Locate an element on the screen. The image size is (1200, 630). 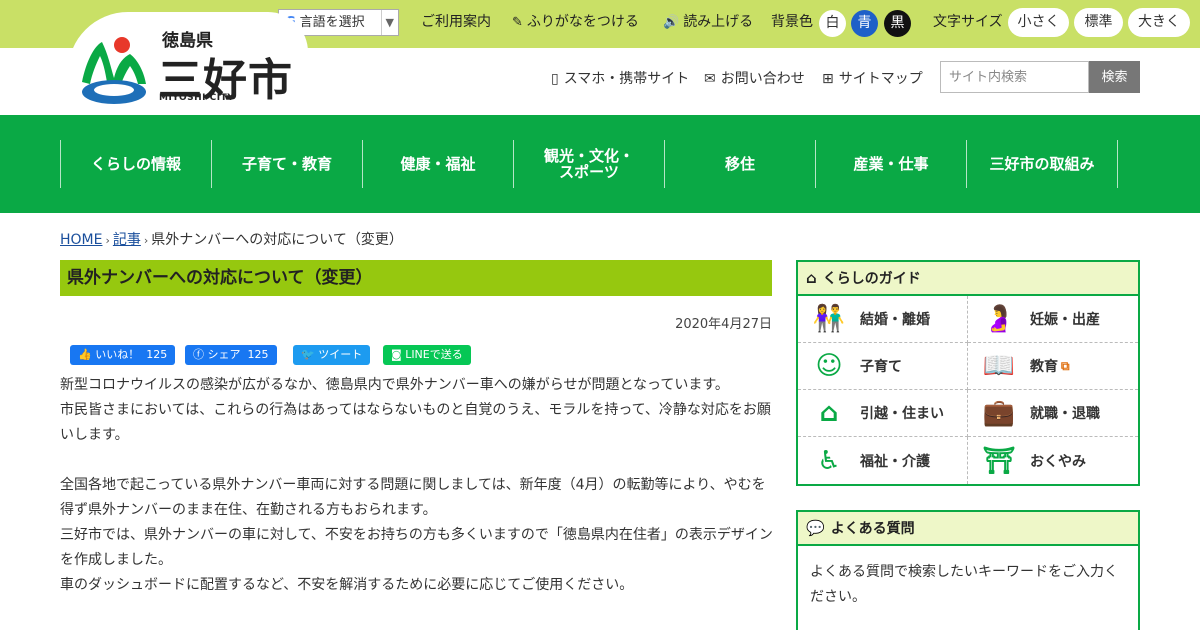
guide-item-welfare: ♿ 福祉・介護 is located at coordinates (883, 460).